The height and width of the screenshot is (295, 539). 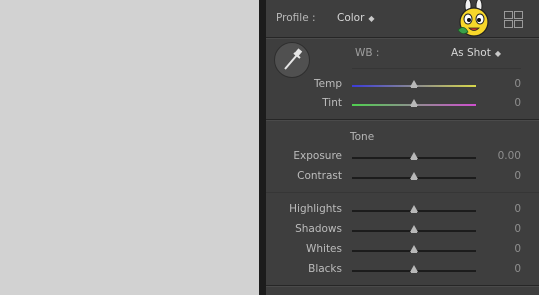 I want to click on exposure-slider-thumb, so click(x=414, y=156).